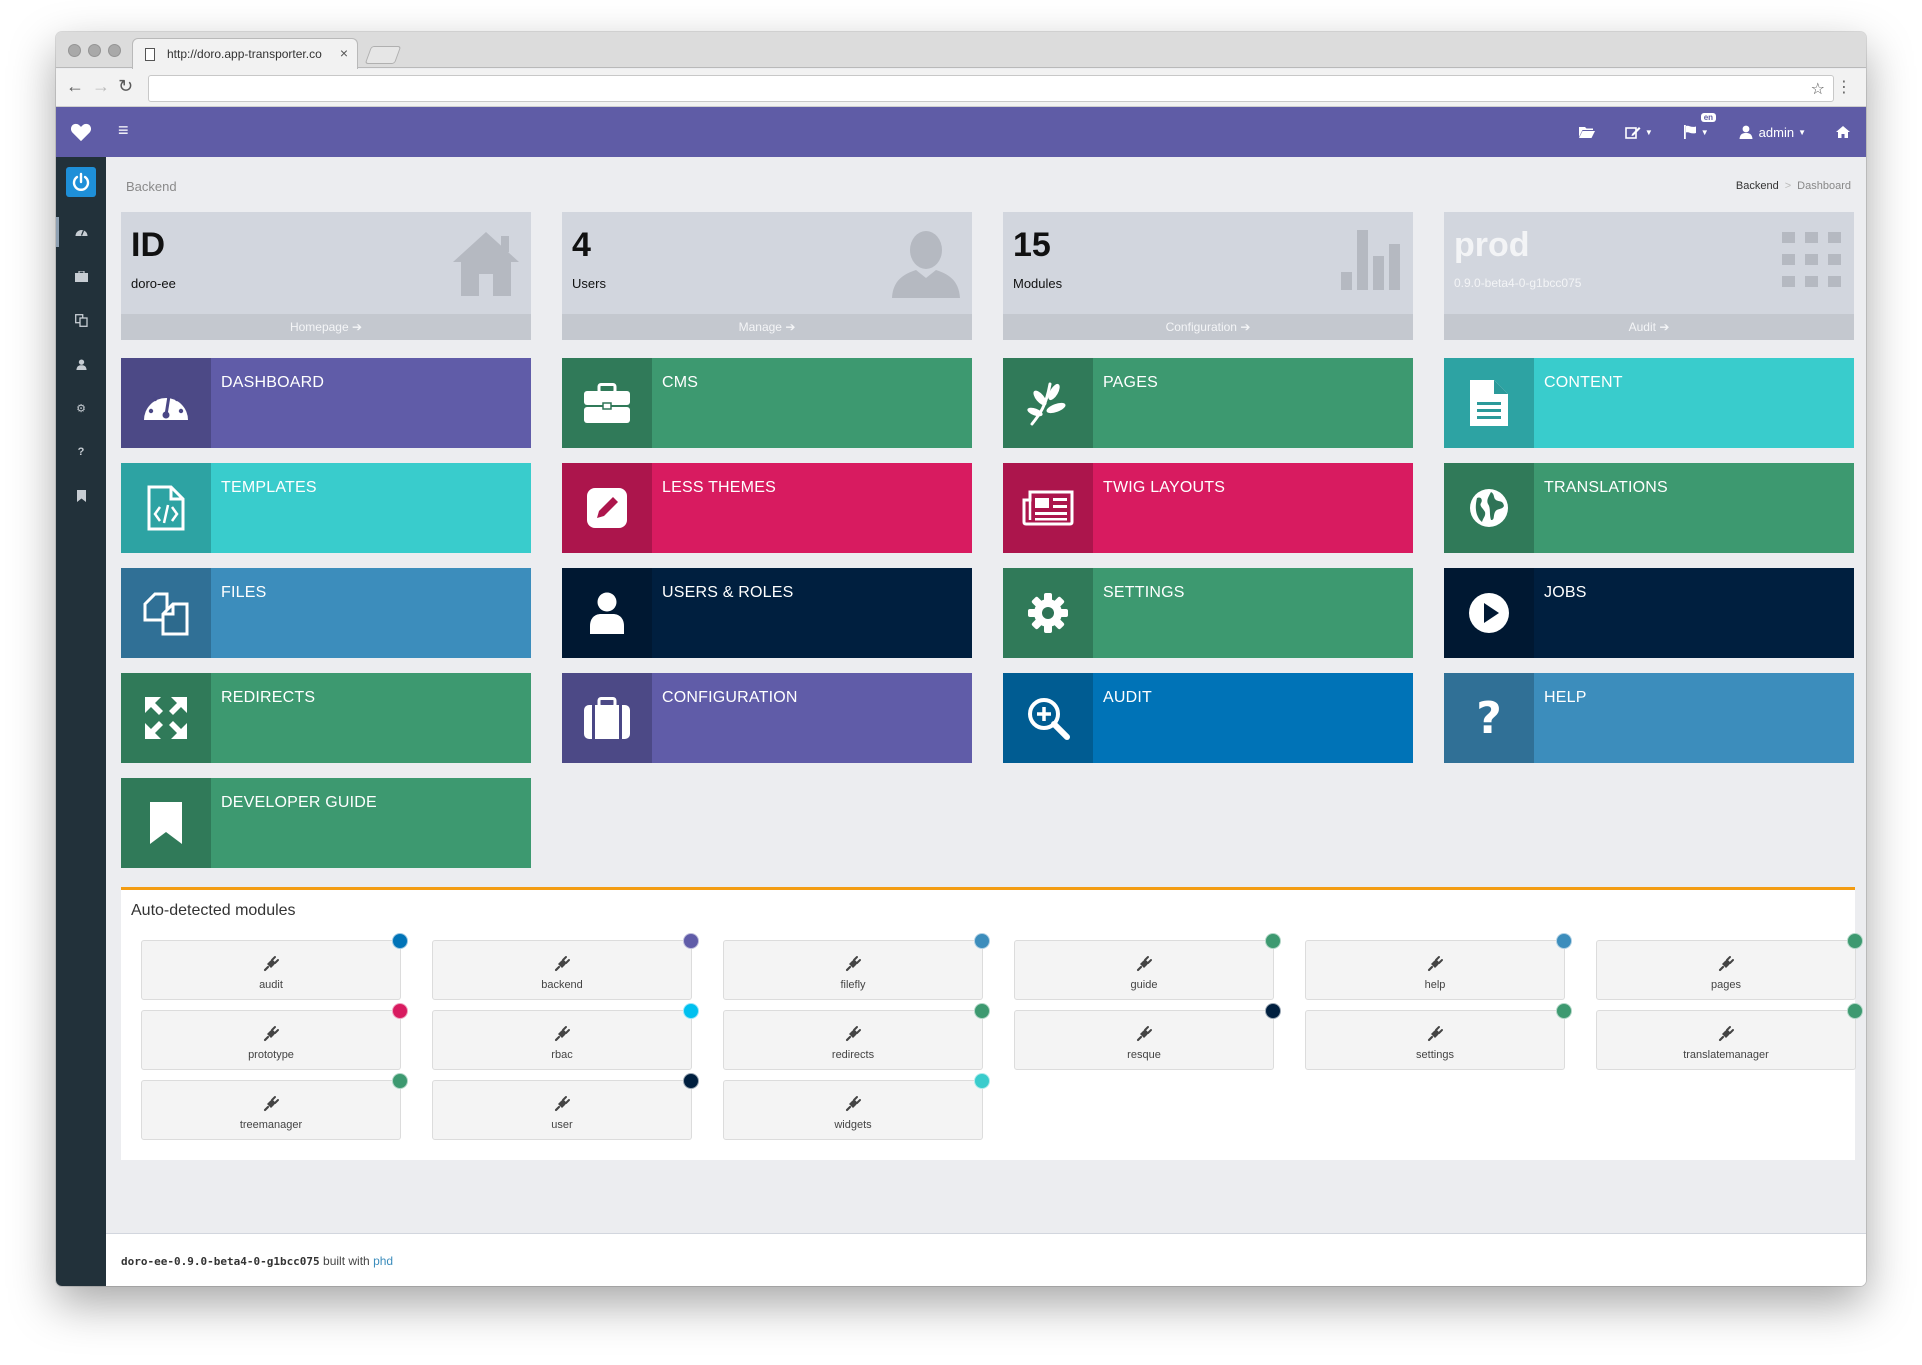  I want to click on audit-link: Audit ➔, so click(1649, 327).